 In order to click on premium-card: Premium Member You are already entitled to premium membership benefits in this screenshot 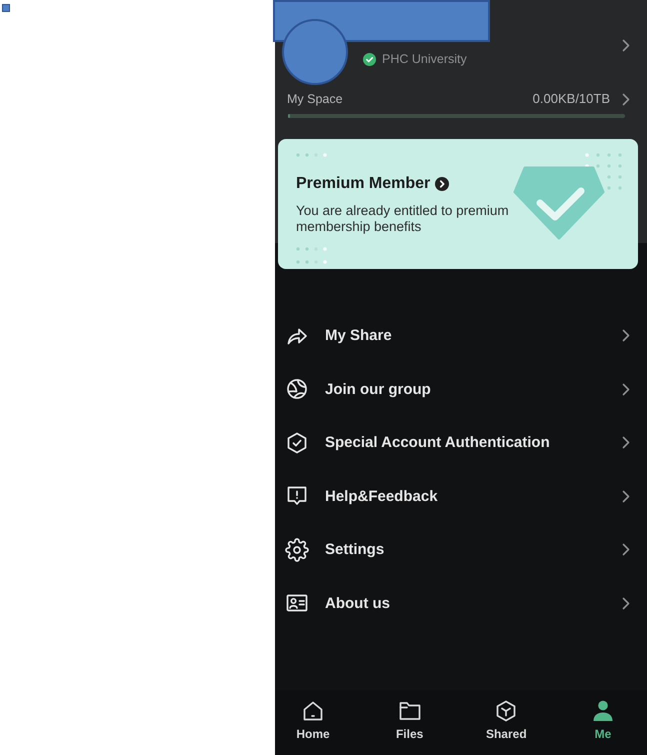, I will do `click(458, 204)`.